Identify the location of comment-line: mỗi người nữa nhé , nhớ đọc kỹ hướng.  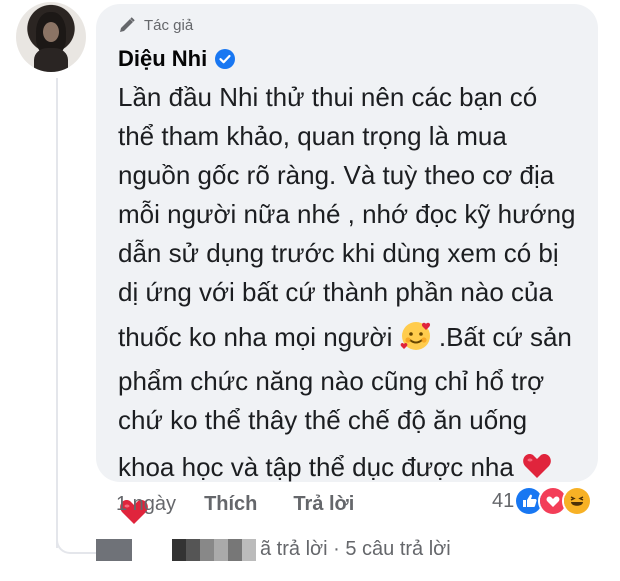
(347, 214).